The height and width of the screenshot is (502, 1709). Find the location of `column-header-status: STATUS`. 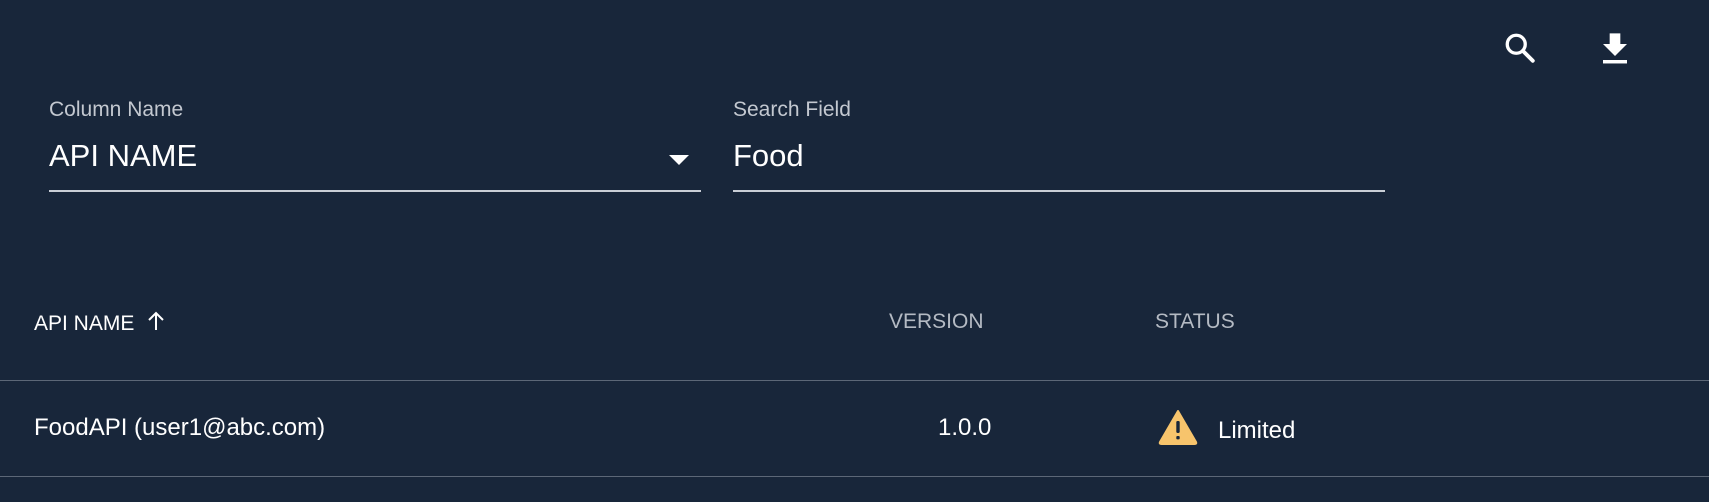

column-header-status: STATUS is located at coordinates (1195, 322).